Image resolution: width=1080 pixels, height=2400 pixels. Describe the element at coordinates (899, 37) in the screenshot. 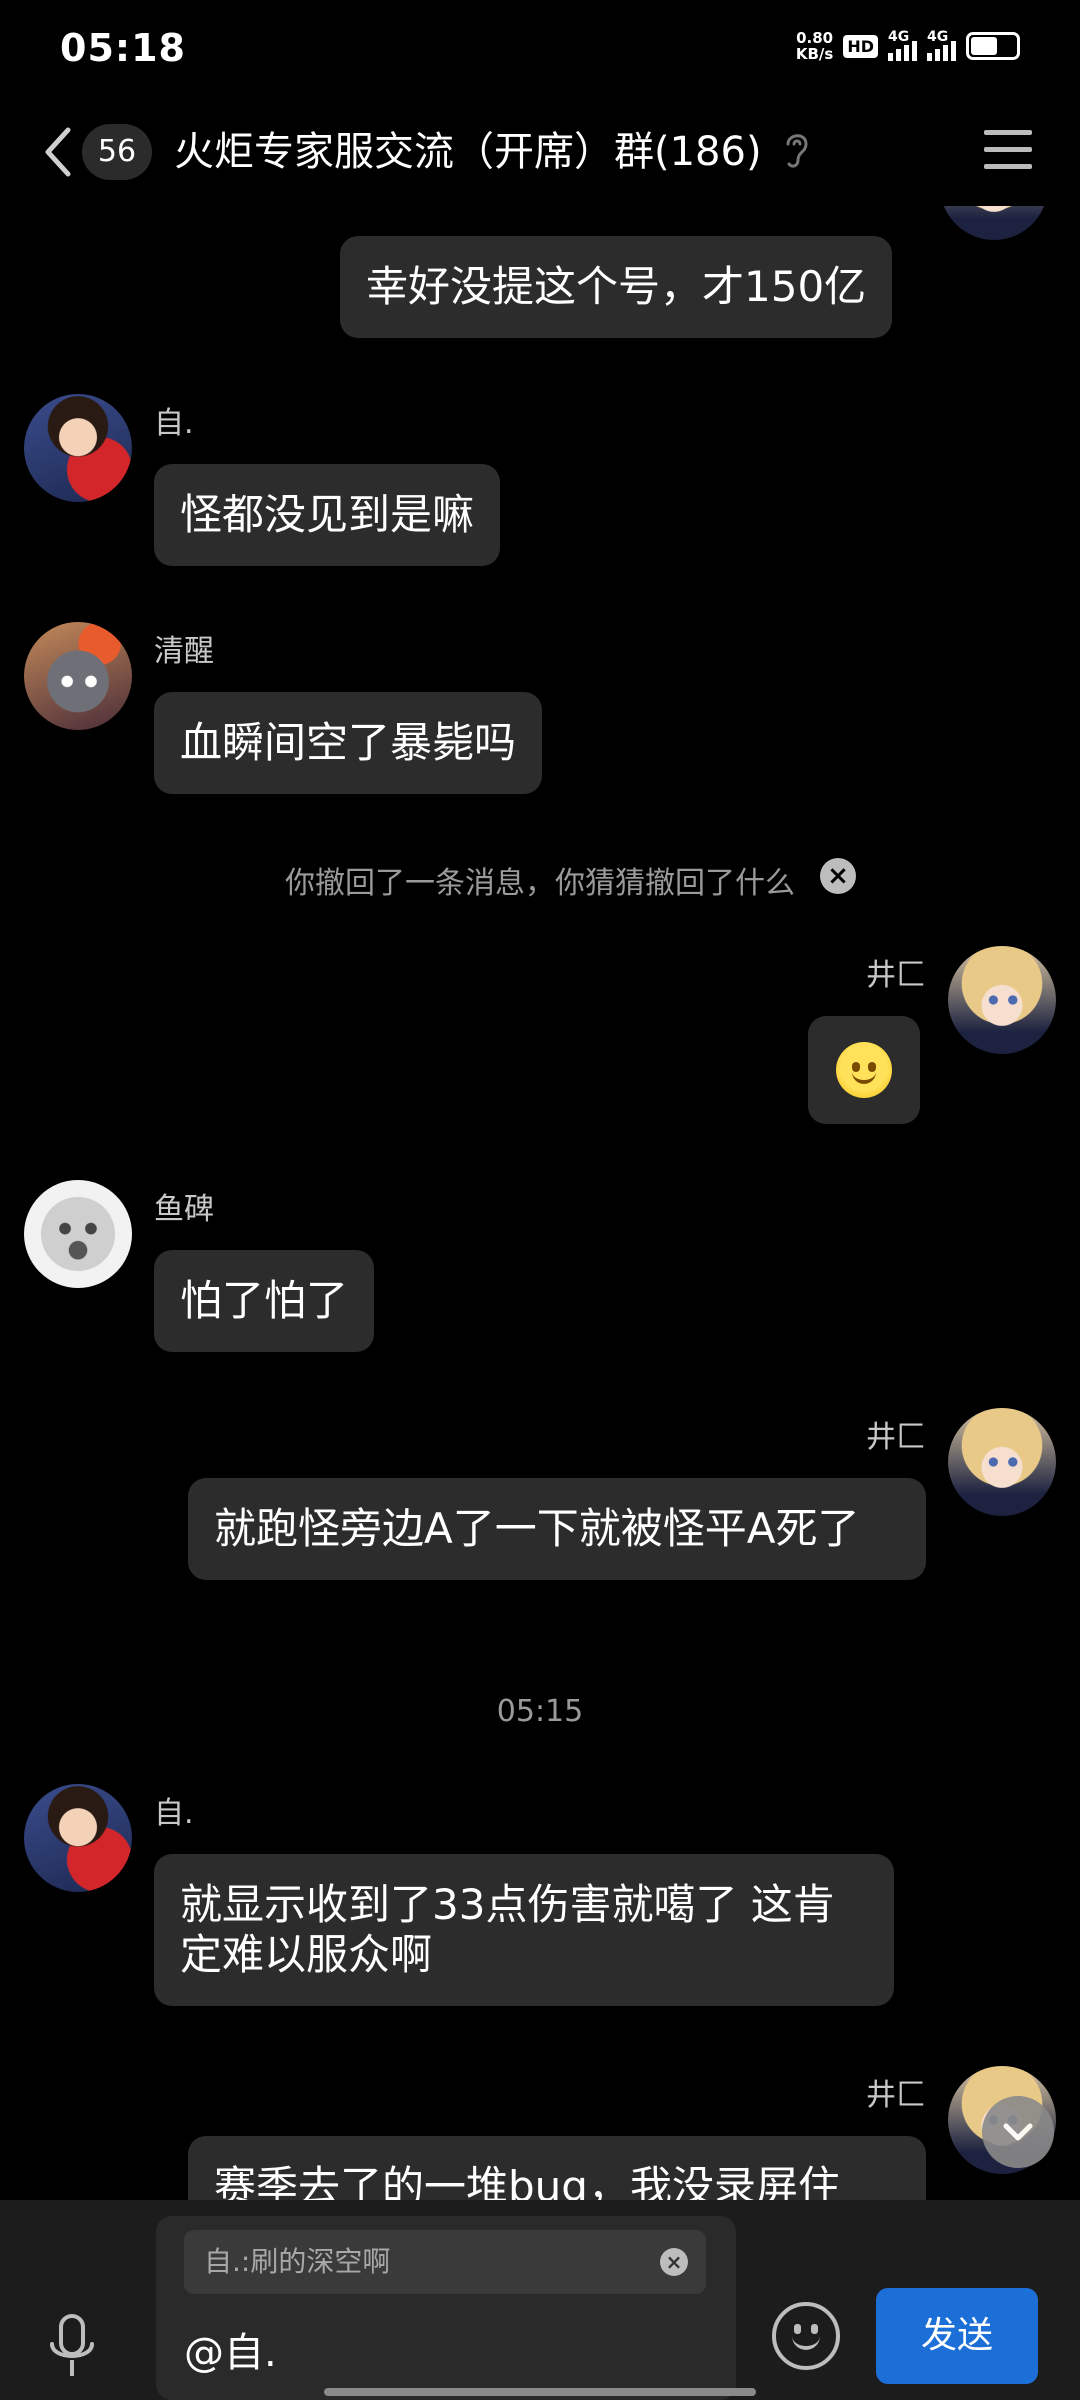

I see `signal-sim1-label: 4G` at that location.